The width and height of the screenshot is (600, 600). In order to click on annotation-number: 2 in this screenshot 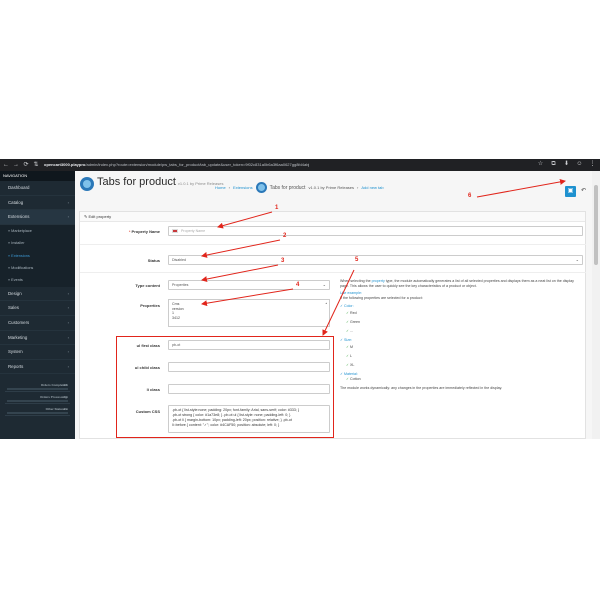, I will do `click(285, 236)`.